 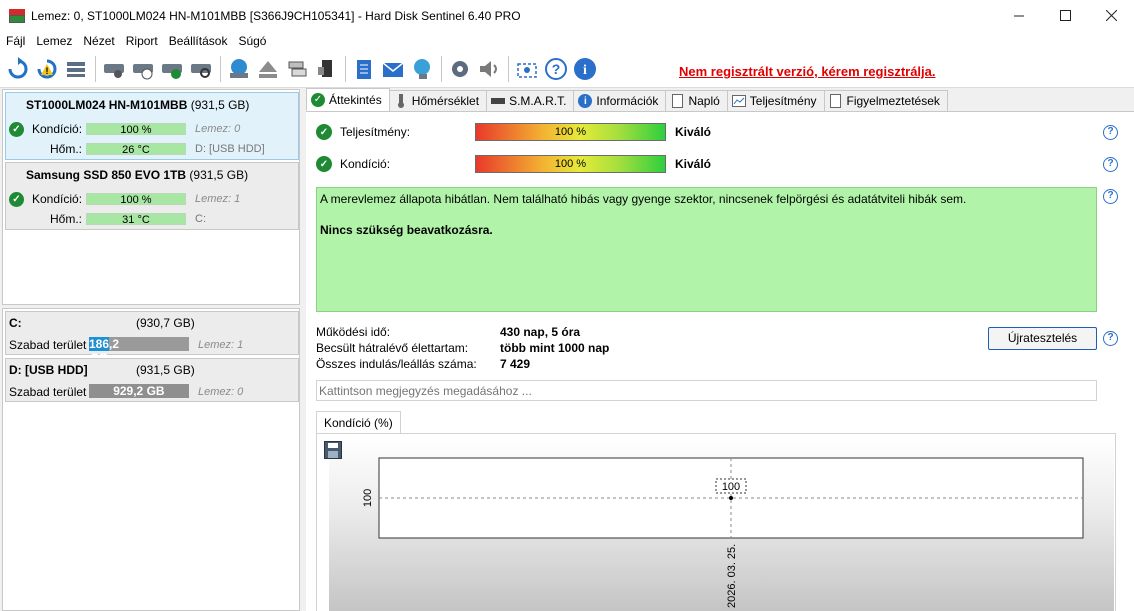 I want to click on report-icon, so click(x=363, y=69).